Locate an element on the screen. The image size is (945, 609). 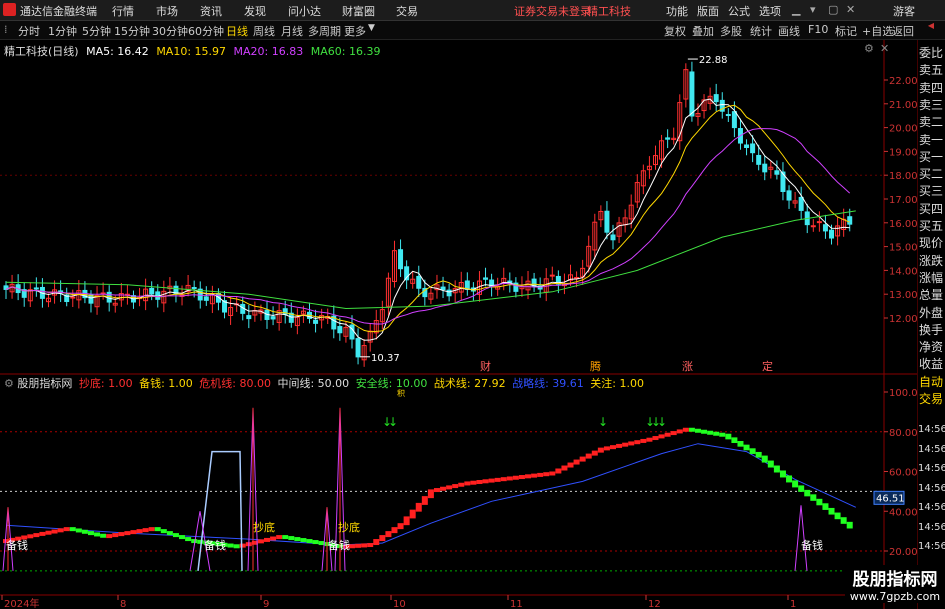
chart-close-icon: ✕ is located at coordinates (884, 48).